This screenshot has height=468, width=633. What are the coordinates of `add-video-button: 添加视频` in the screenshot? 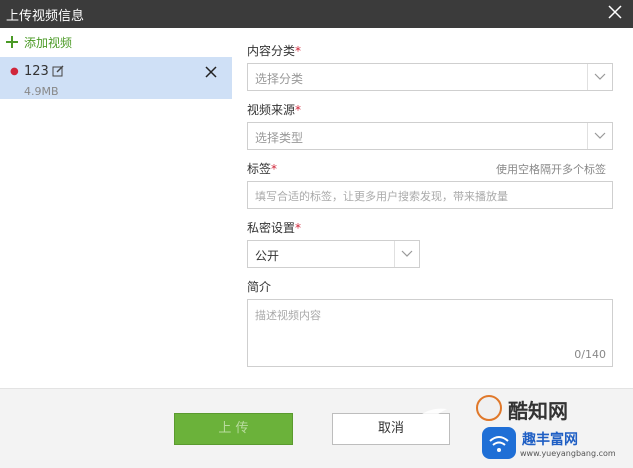 It's located at (39, 42).